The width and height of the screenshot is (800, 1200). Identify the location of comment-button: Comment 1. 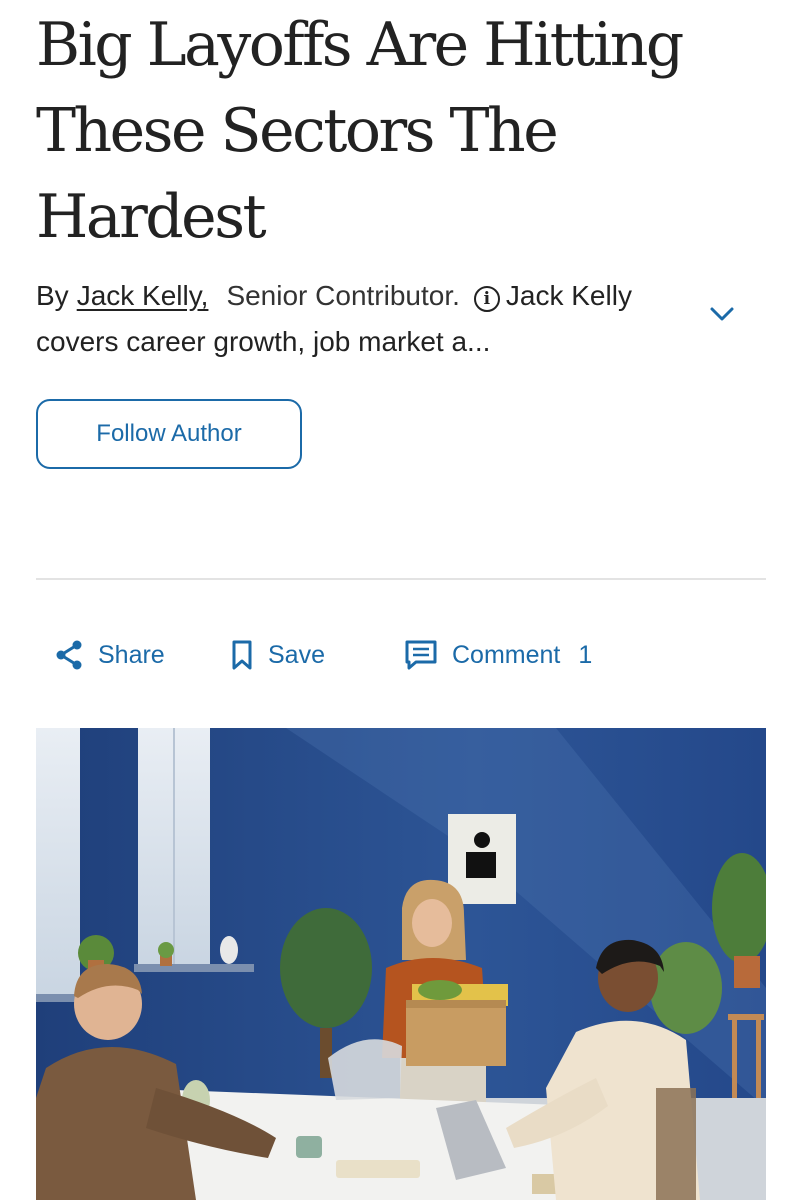
(498, 655).